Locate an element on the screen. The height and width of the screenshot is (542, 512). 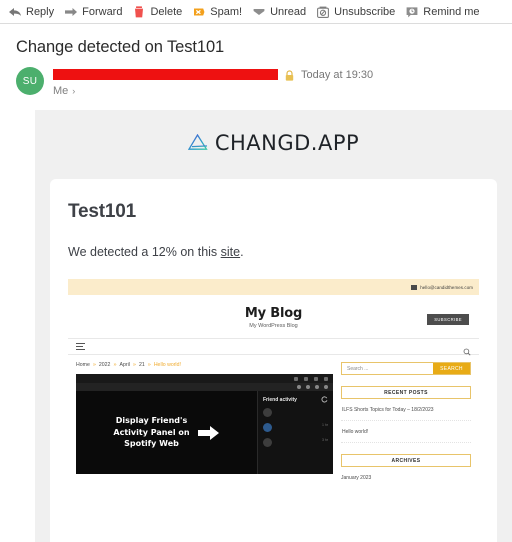
list-item: 3 hr is located at coordinates (295, 442).